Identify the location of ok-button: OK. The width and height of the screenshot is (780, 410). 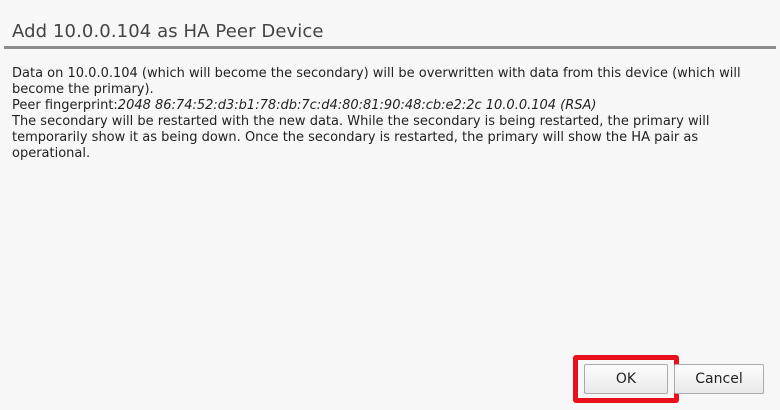
(626, 379).